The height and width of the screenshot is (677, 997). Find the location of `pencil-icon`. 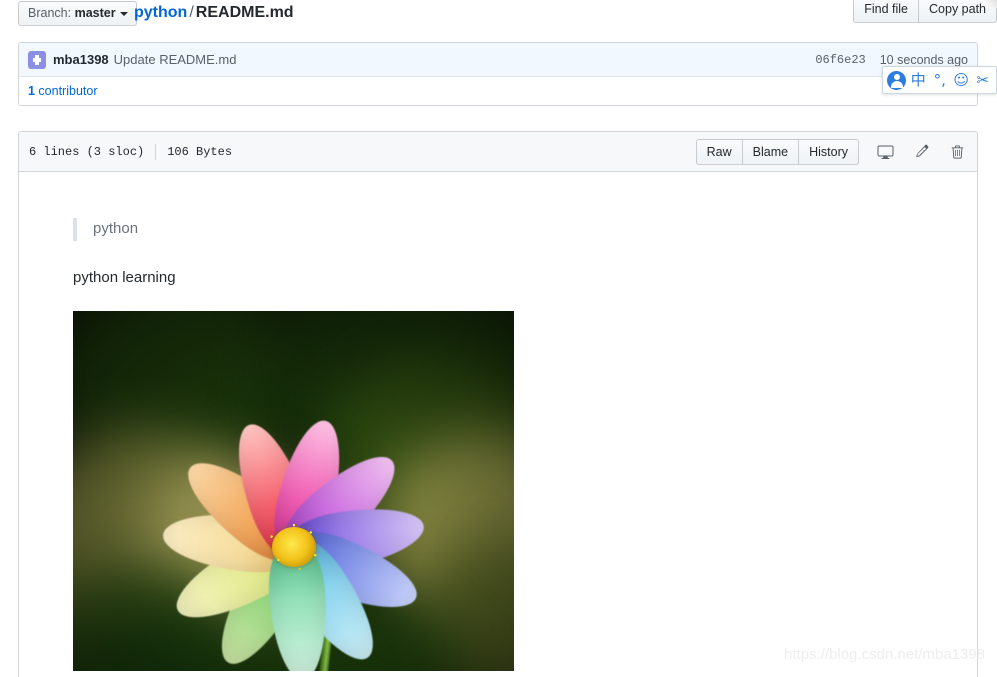

pencil-icon is located at coordinates (921, 152).